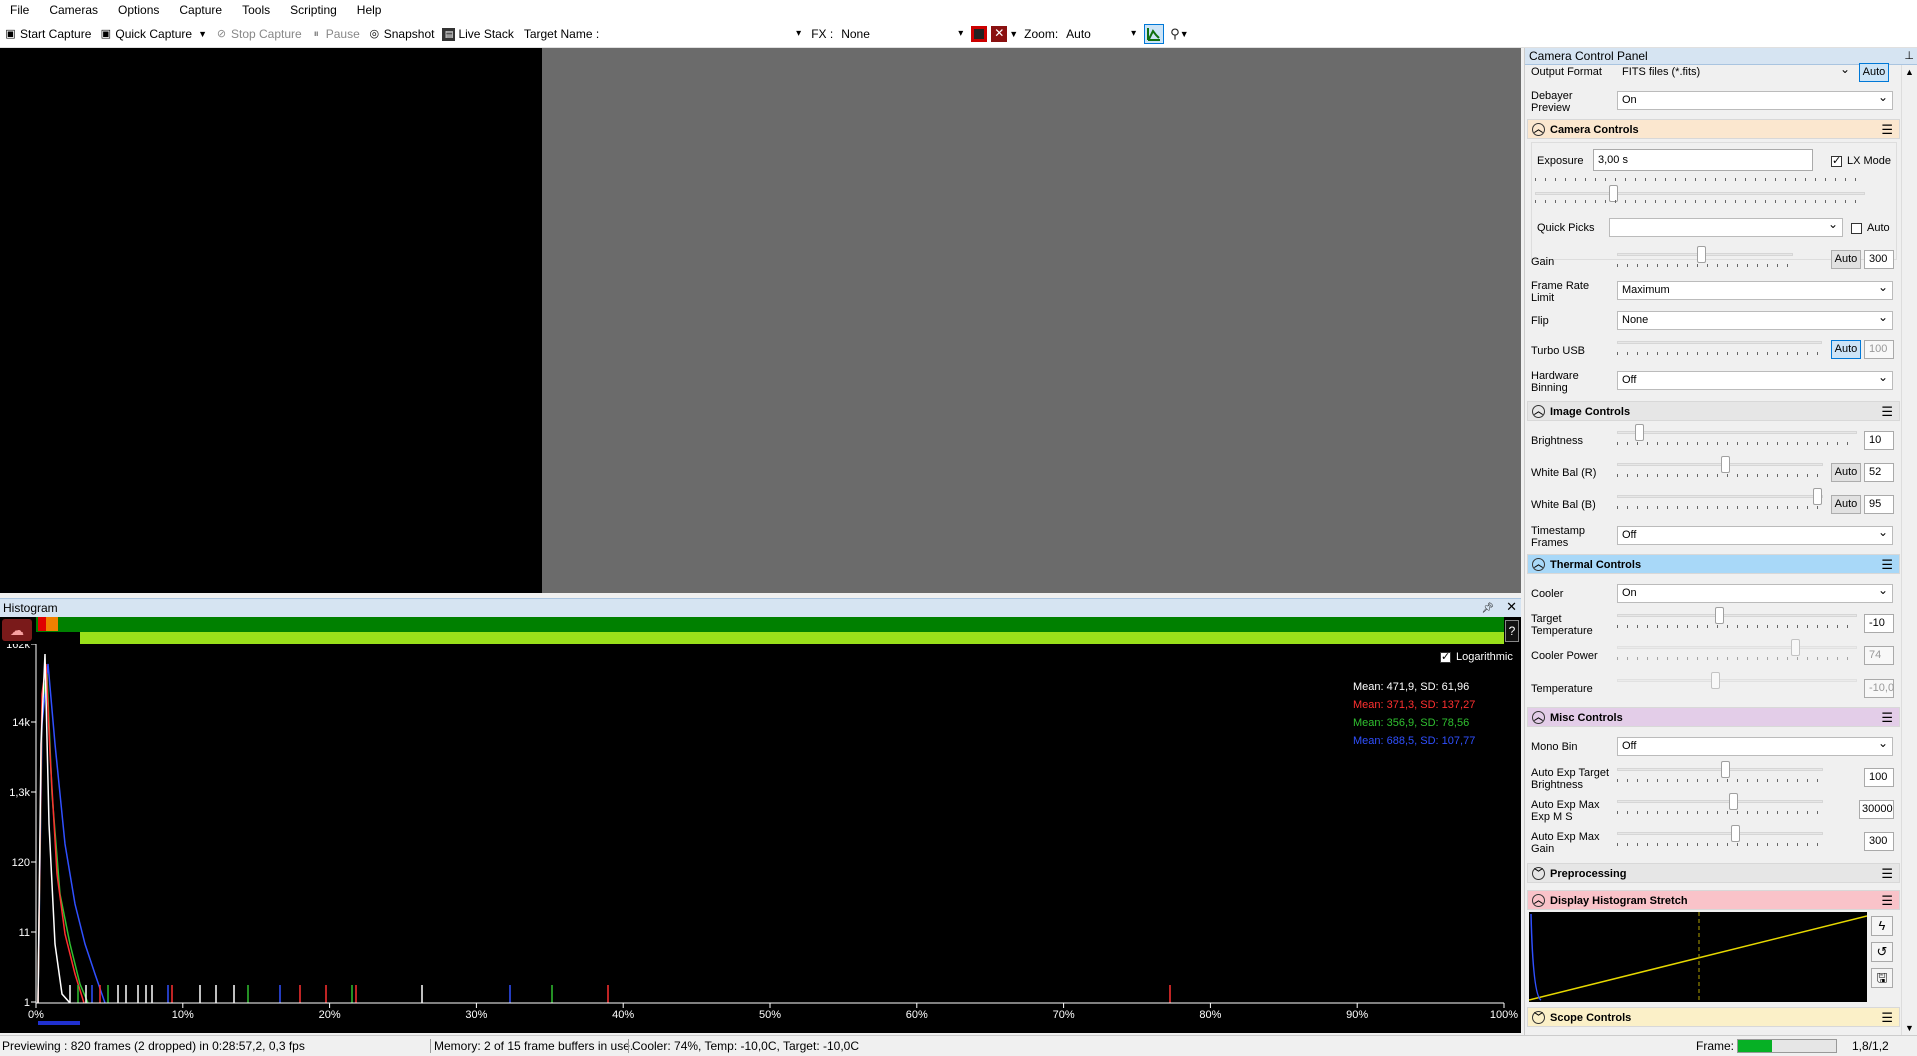  Describe the element at coordinates (1713, 900) in the screenshot. I see `display-stretch-header: ︿ Display Histogram Stretch ☰` at that location.